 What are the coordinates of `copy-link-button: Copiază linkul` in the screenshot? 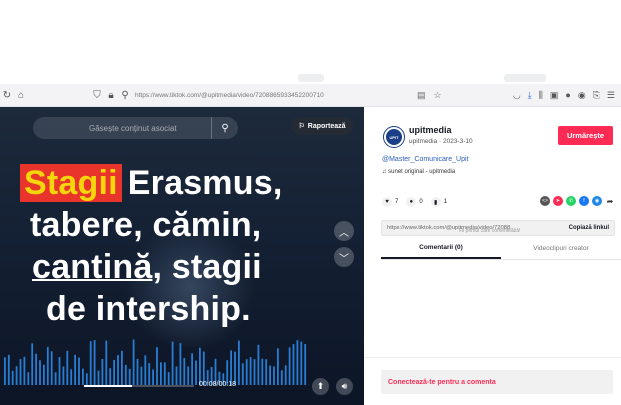 It's located at (589, 228).